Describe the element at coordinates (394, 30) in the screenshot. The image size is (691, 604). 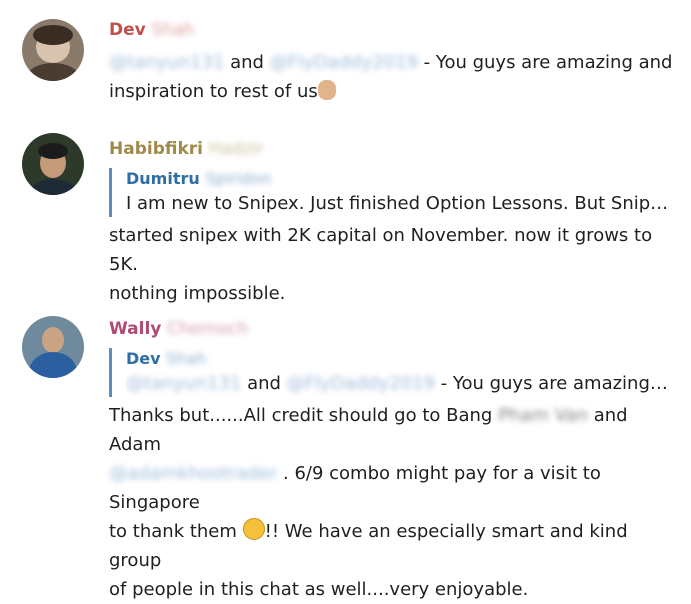
I see `sender-name: Dev Shah` at that location.